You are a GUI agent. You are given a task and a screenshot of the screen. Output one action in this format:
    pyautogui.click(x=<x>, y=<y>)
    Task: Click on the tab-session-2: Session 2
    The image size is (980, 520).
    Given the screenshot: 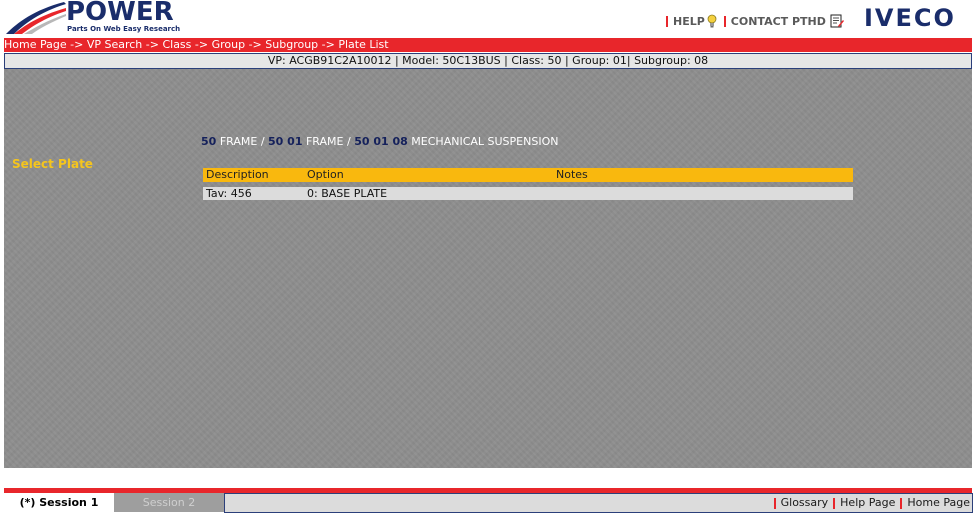 What is the action you would take?
    pyautogui.click(x=169, y=502)
    